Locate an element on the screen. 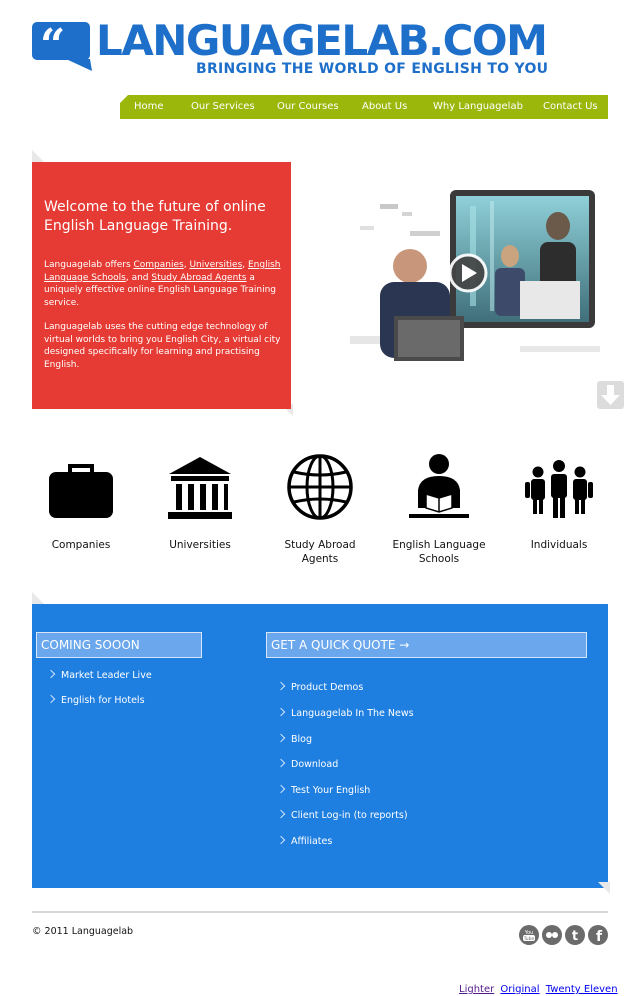 This screenshot has width=640, height=996. svg-text: t is located at coordinates (575, 936).